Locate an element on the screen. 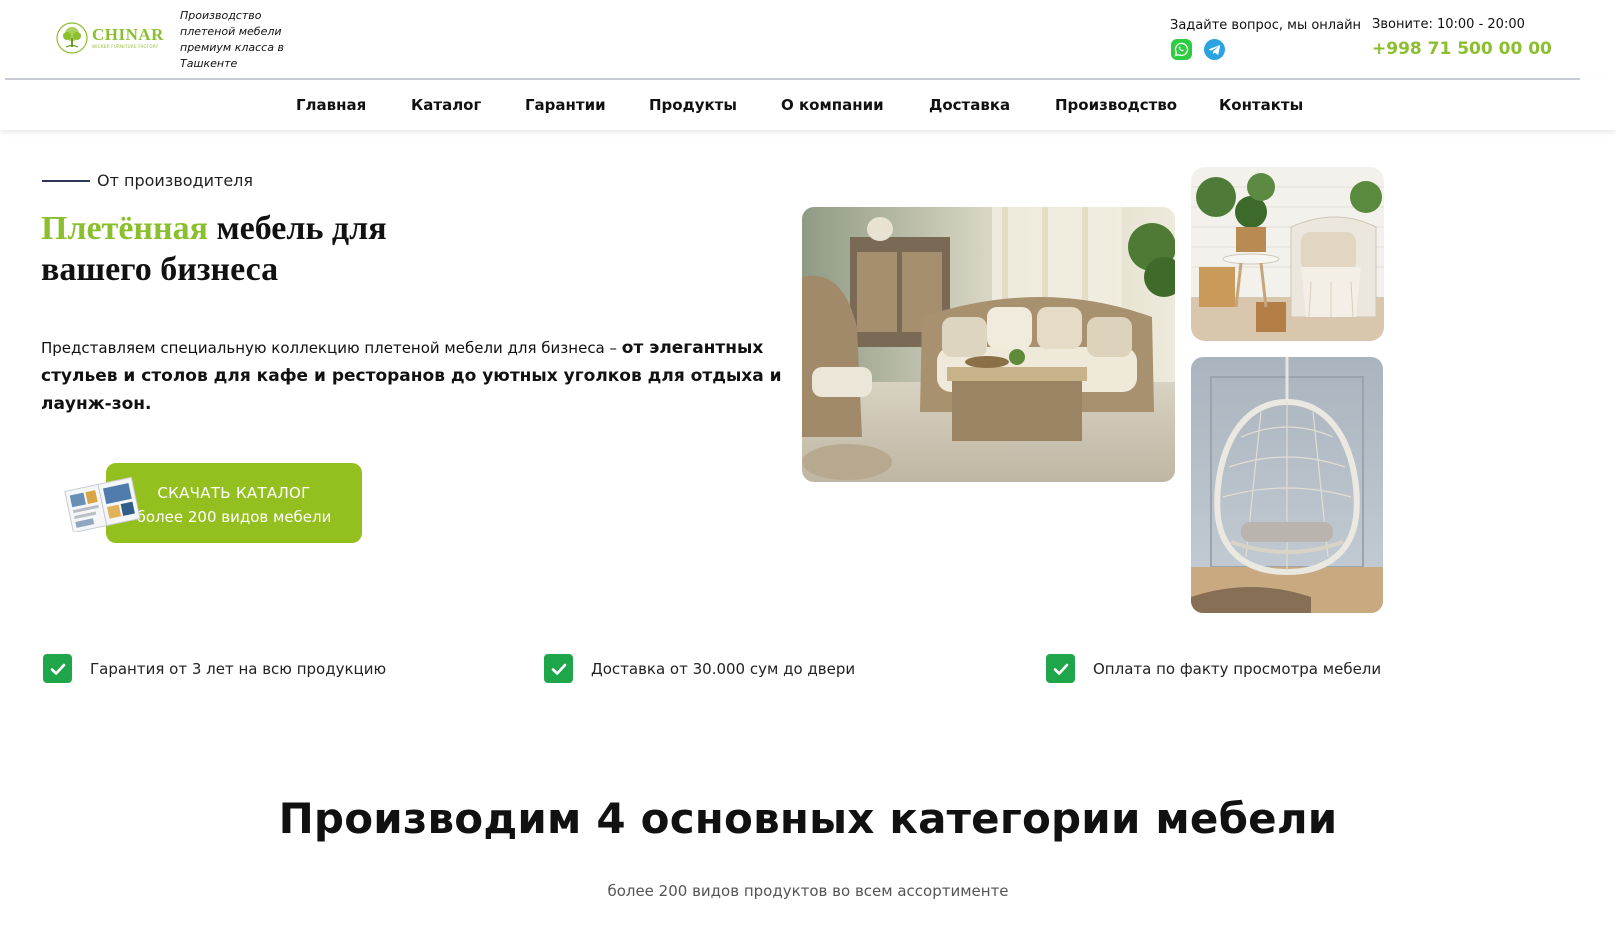 The width and height of the screenshot is (1616, 941). company-logo: CHINAR WICKER FURNITURE FACTORY is located at coordinates (111, 38).